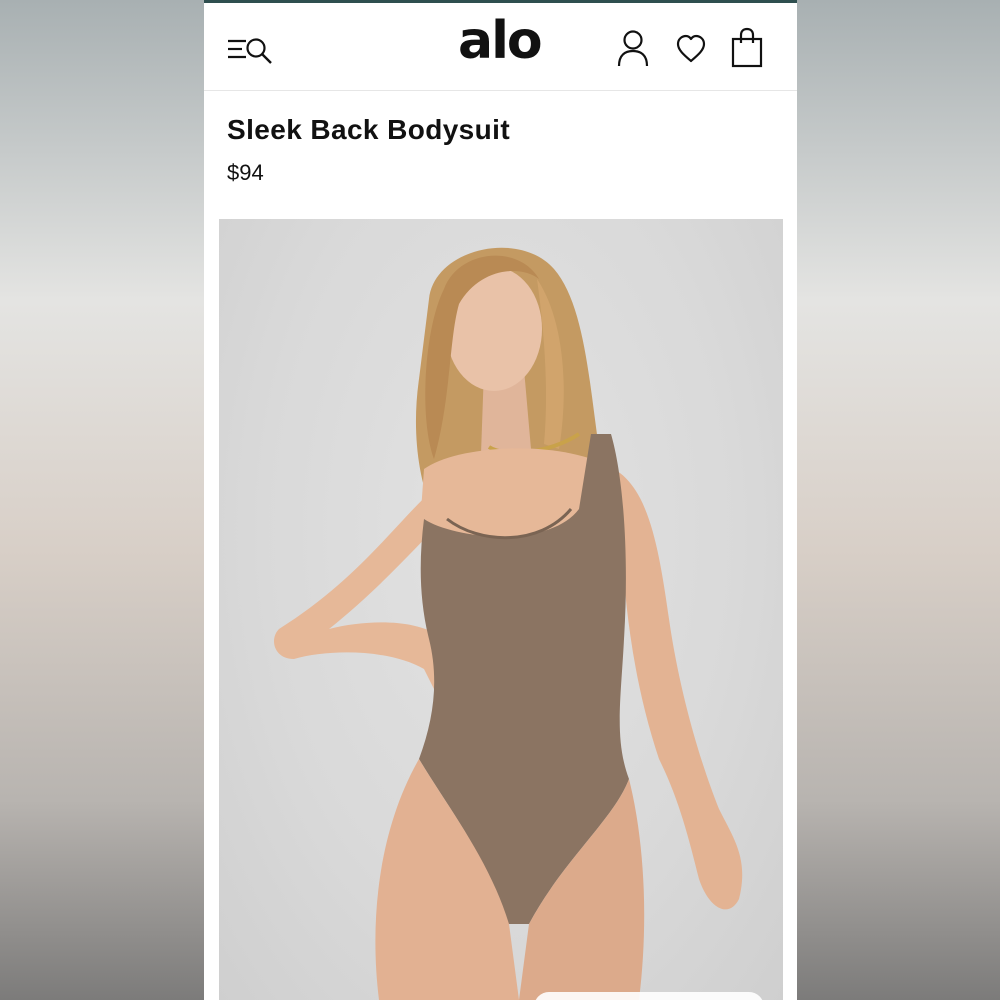 The height and width of the screenshot is (1000, 1000). Describe the element at coordinates (251, 51) in the screenshot. I see `menu-search-icon` at that location.